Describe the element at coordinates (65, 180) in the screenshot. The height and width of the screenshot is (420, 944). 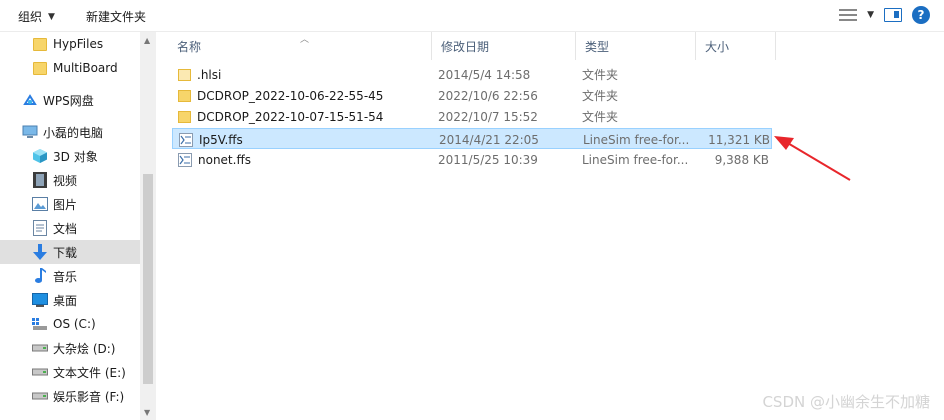
I see `sidebar-item-label: 视频` at that location.